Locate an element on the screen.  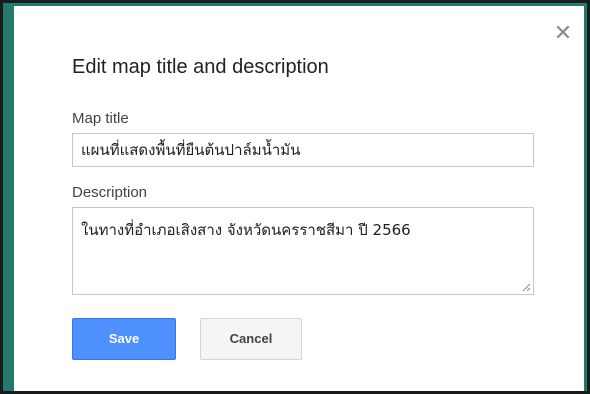
resize-handle-icon is located at coordinates (526, 287).